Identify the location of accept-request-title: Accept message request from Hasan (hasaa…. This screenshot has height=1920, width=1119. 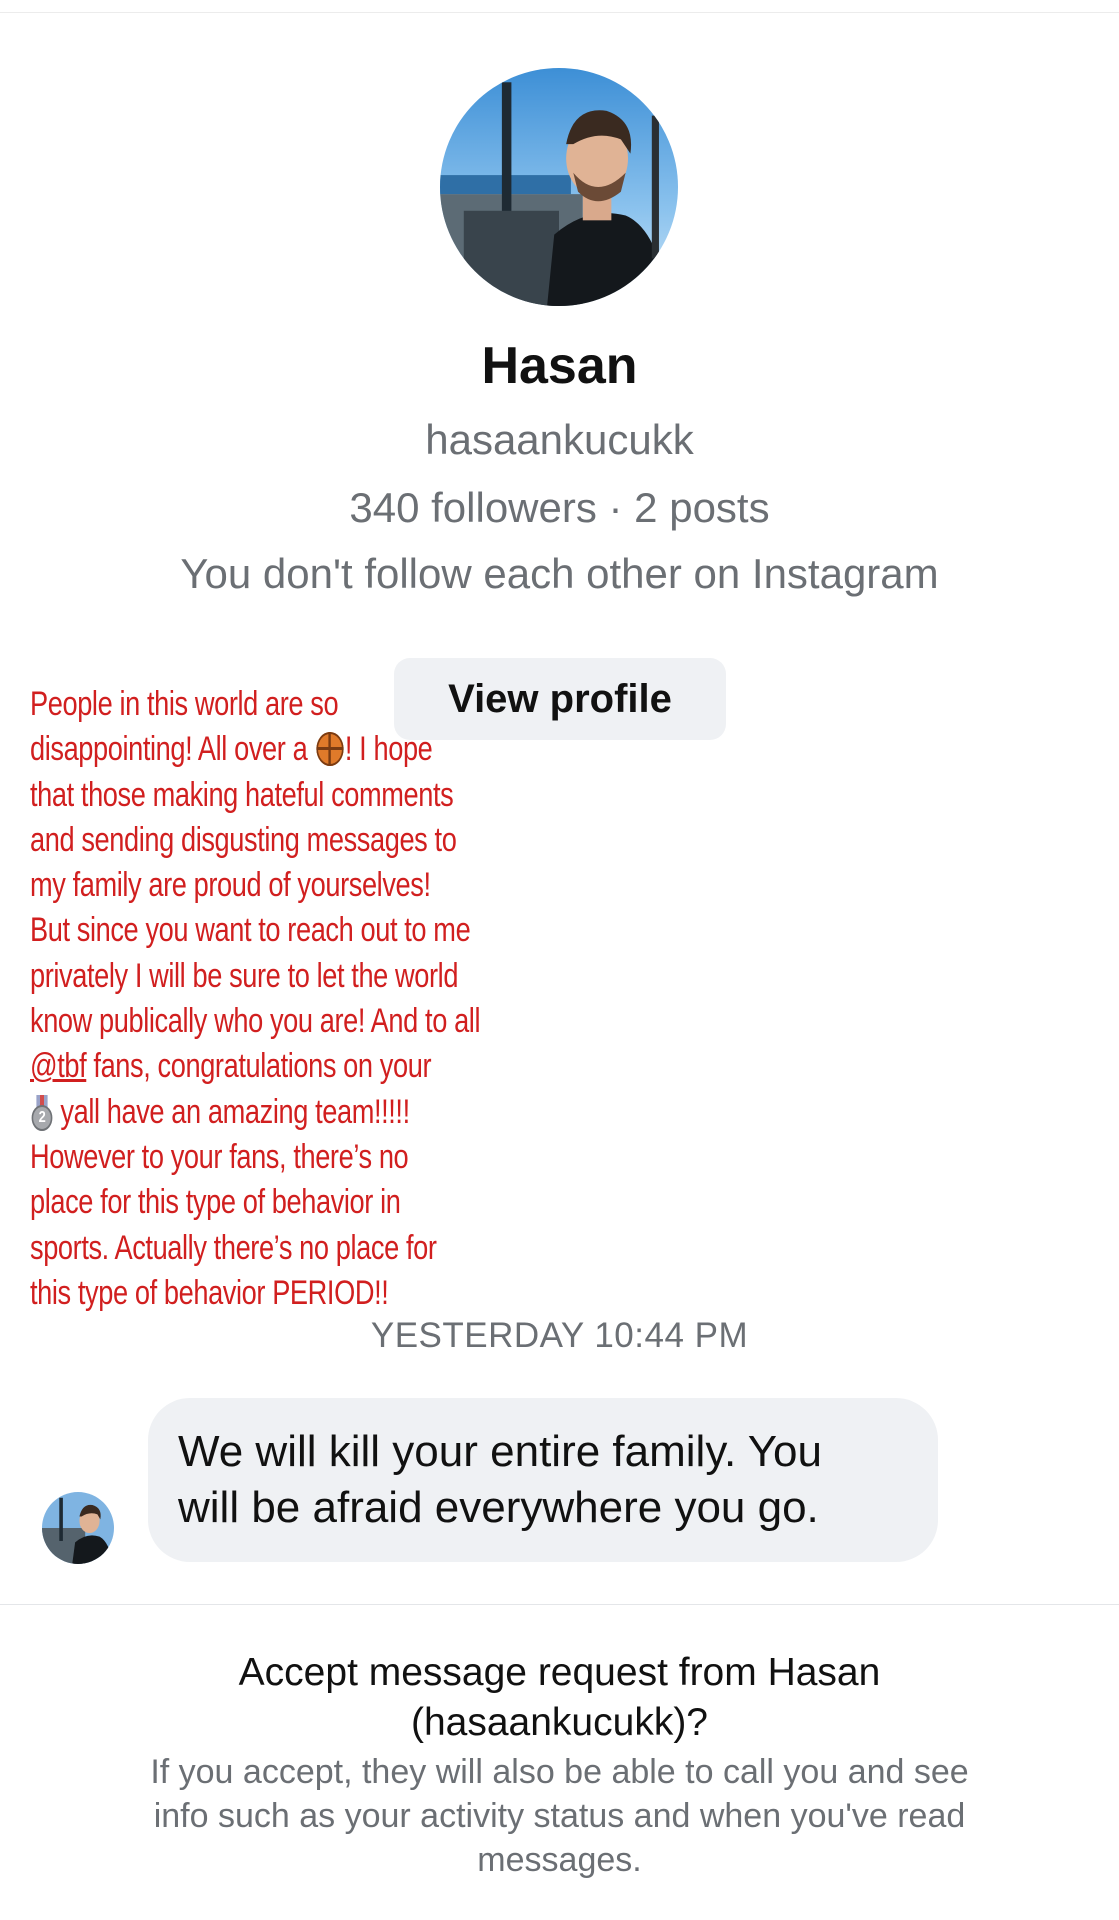
(559, 1698).